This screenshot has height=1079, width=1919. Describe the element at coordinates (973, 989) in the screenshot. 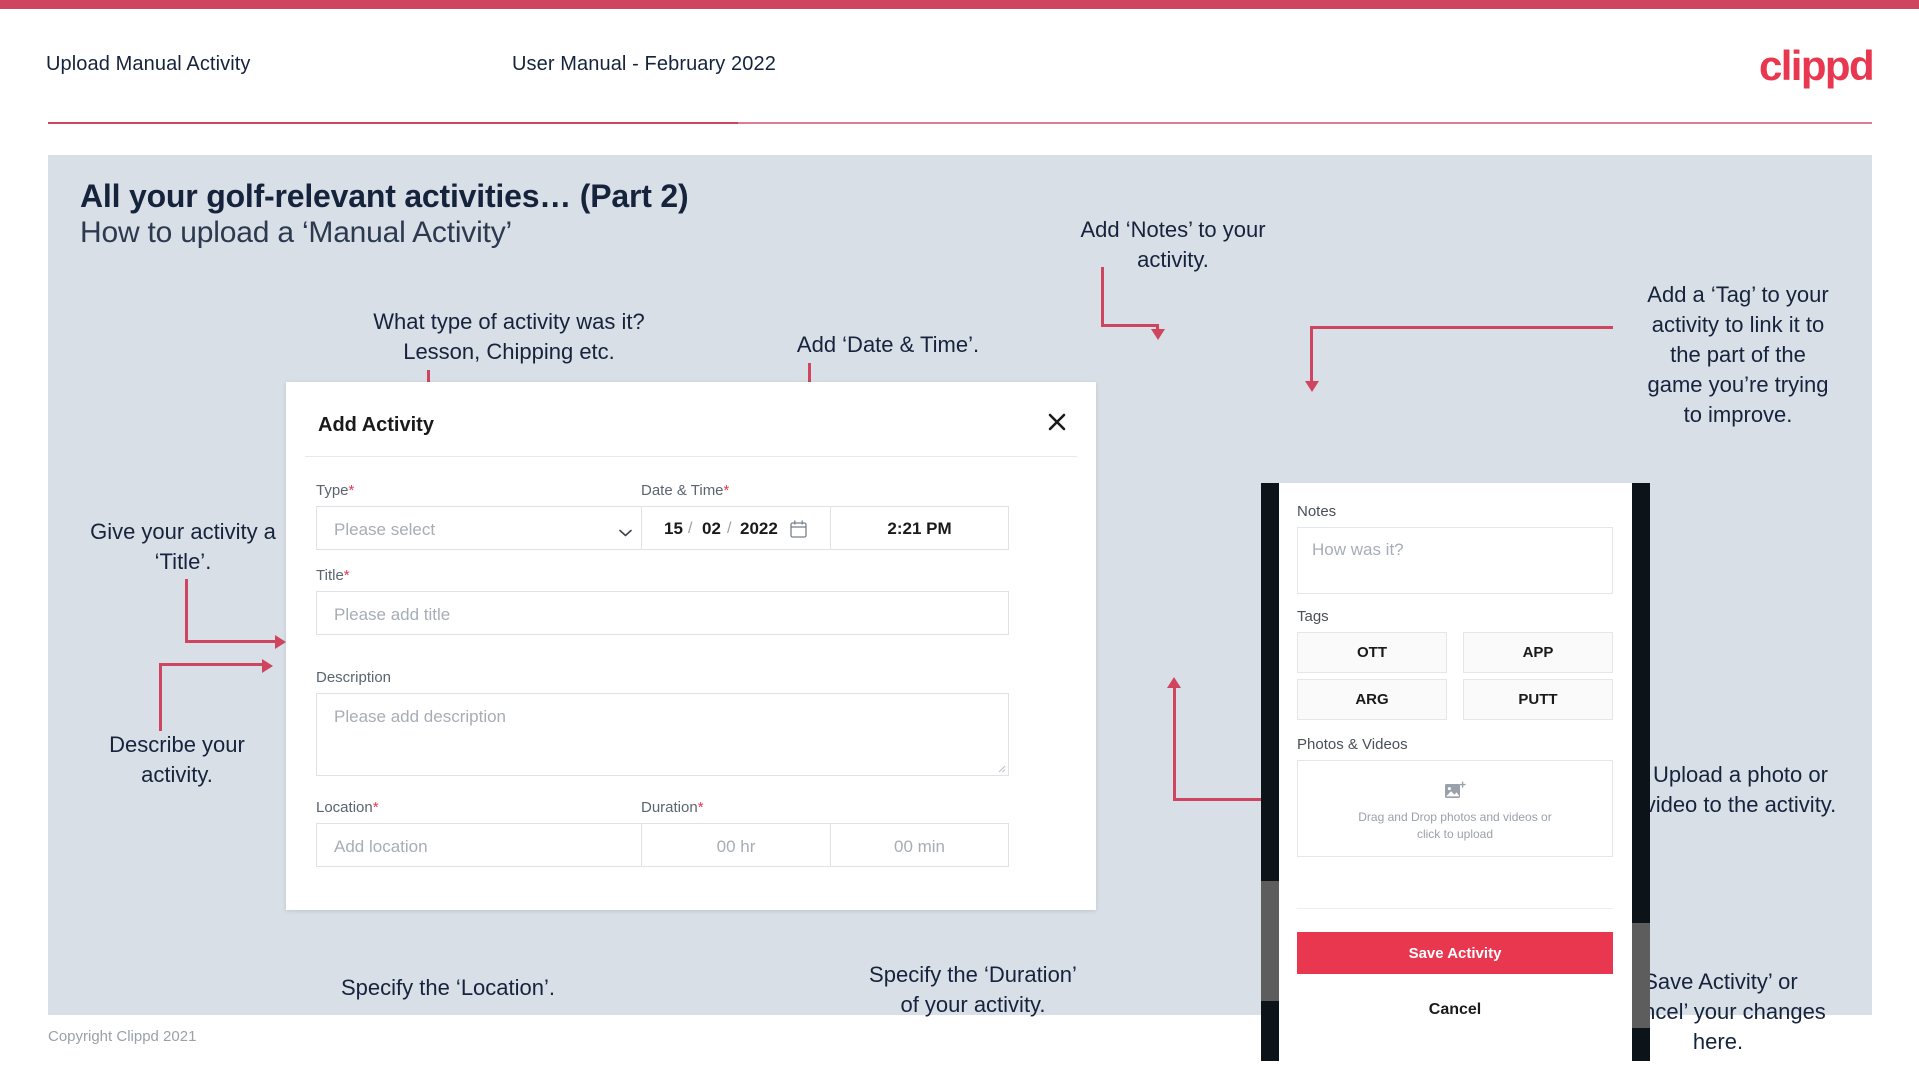

I see `annotation-duration: Specify the ‘Duration’ of your activity.` at that location.